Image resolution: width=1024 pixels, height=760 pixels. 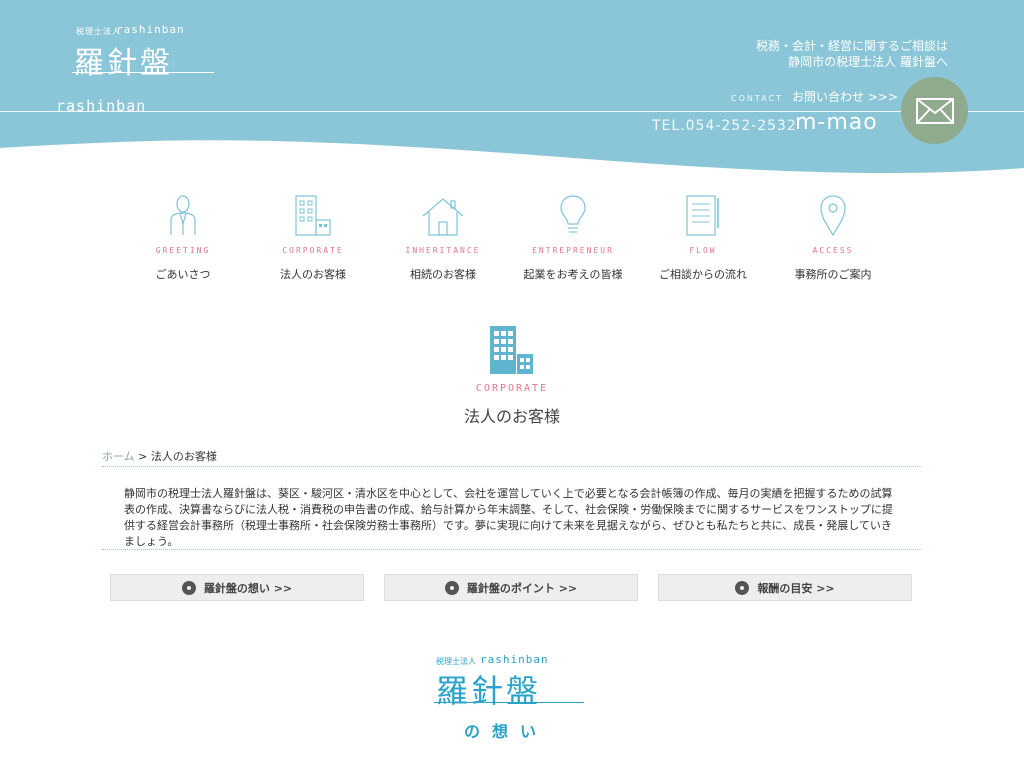 What do you see at coordinates (573, 274) in the screenshot?
I see `nav-jp-label: 起業をお考えの皆様` at bounding box center [573, 274].